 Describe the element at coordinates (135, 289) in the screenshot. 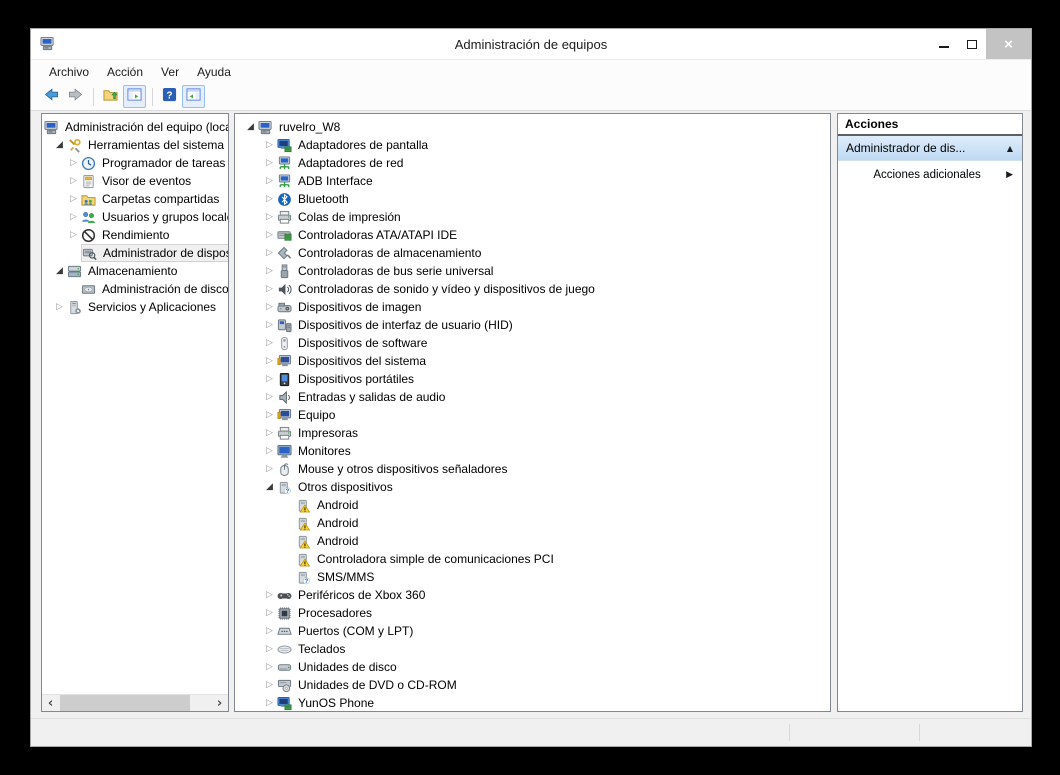

I see `tree-item: Administración de discos` at that location.